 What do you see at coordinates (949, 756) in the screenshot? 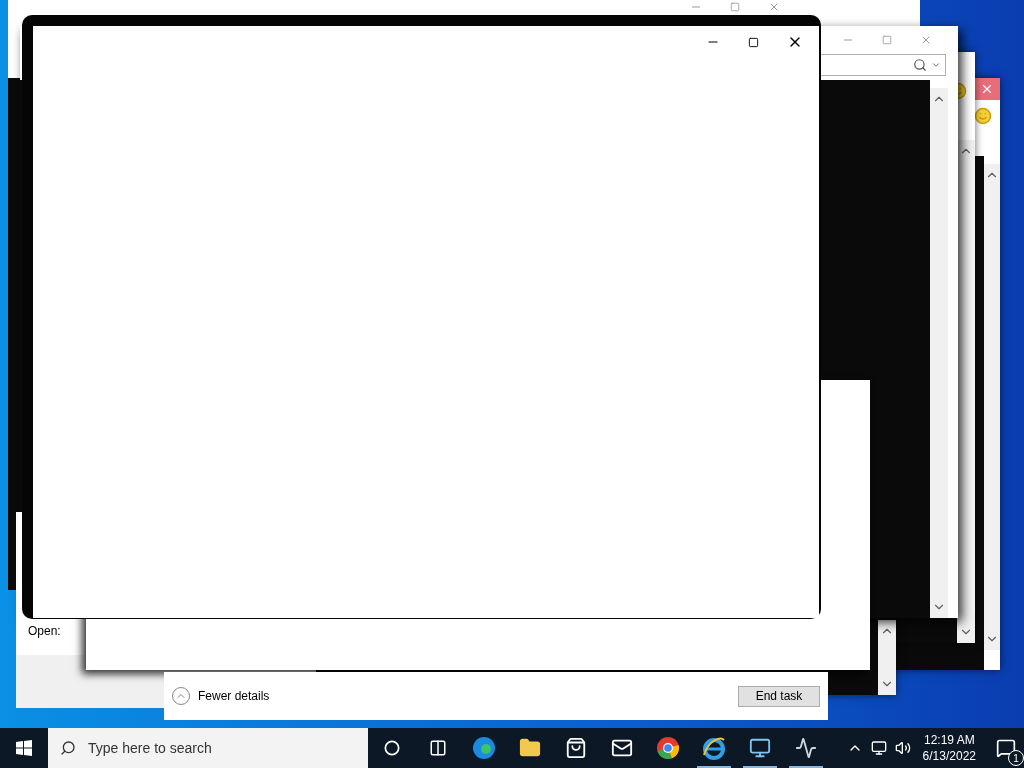
I see `clock-date: 6/13/2022` at bounding box center [949, 756].